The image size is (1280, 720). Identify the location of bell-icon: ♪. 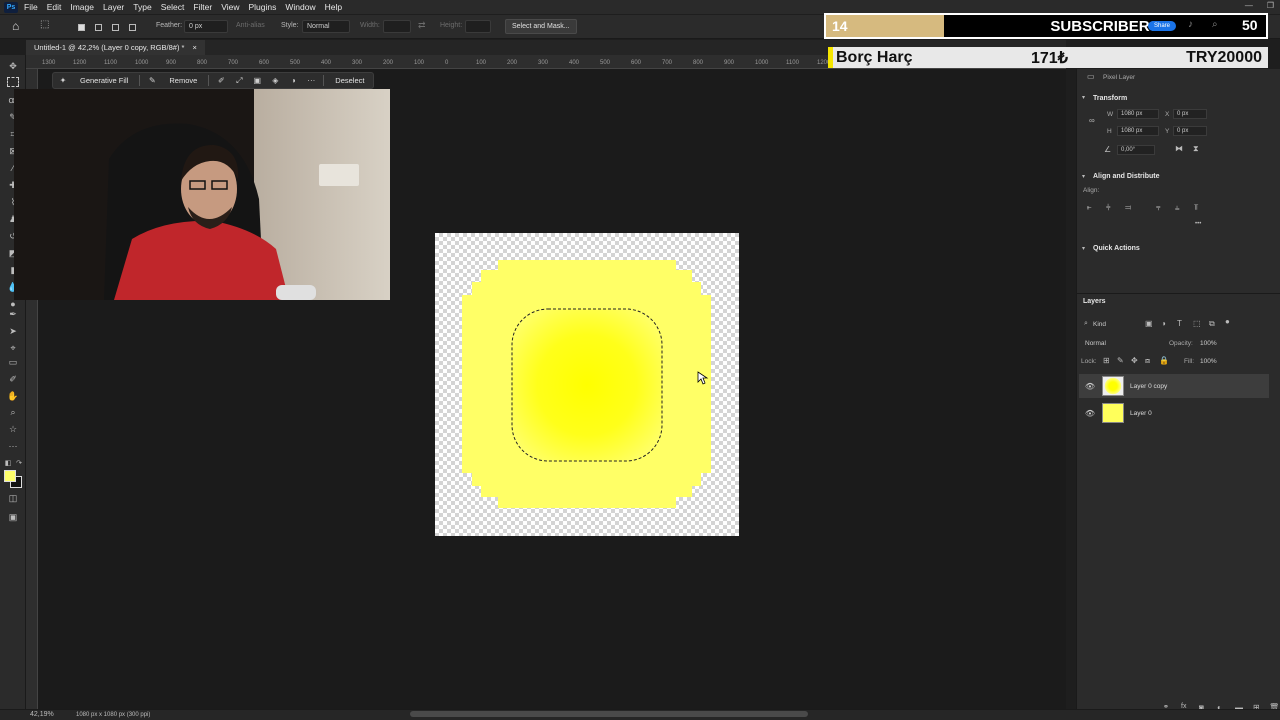
(1190, 24).